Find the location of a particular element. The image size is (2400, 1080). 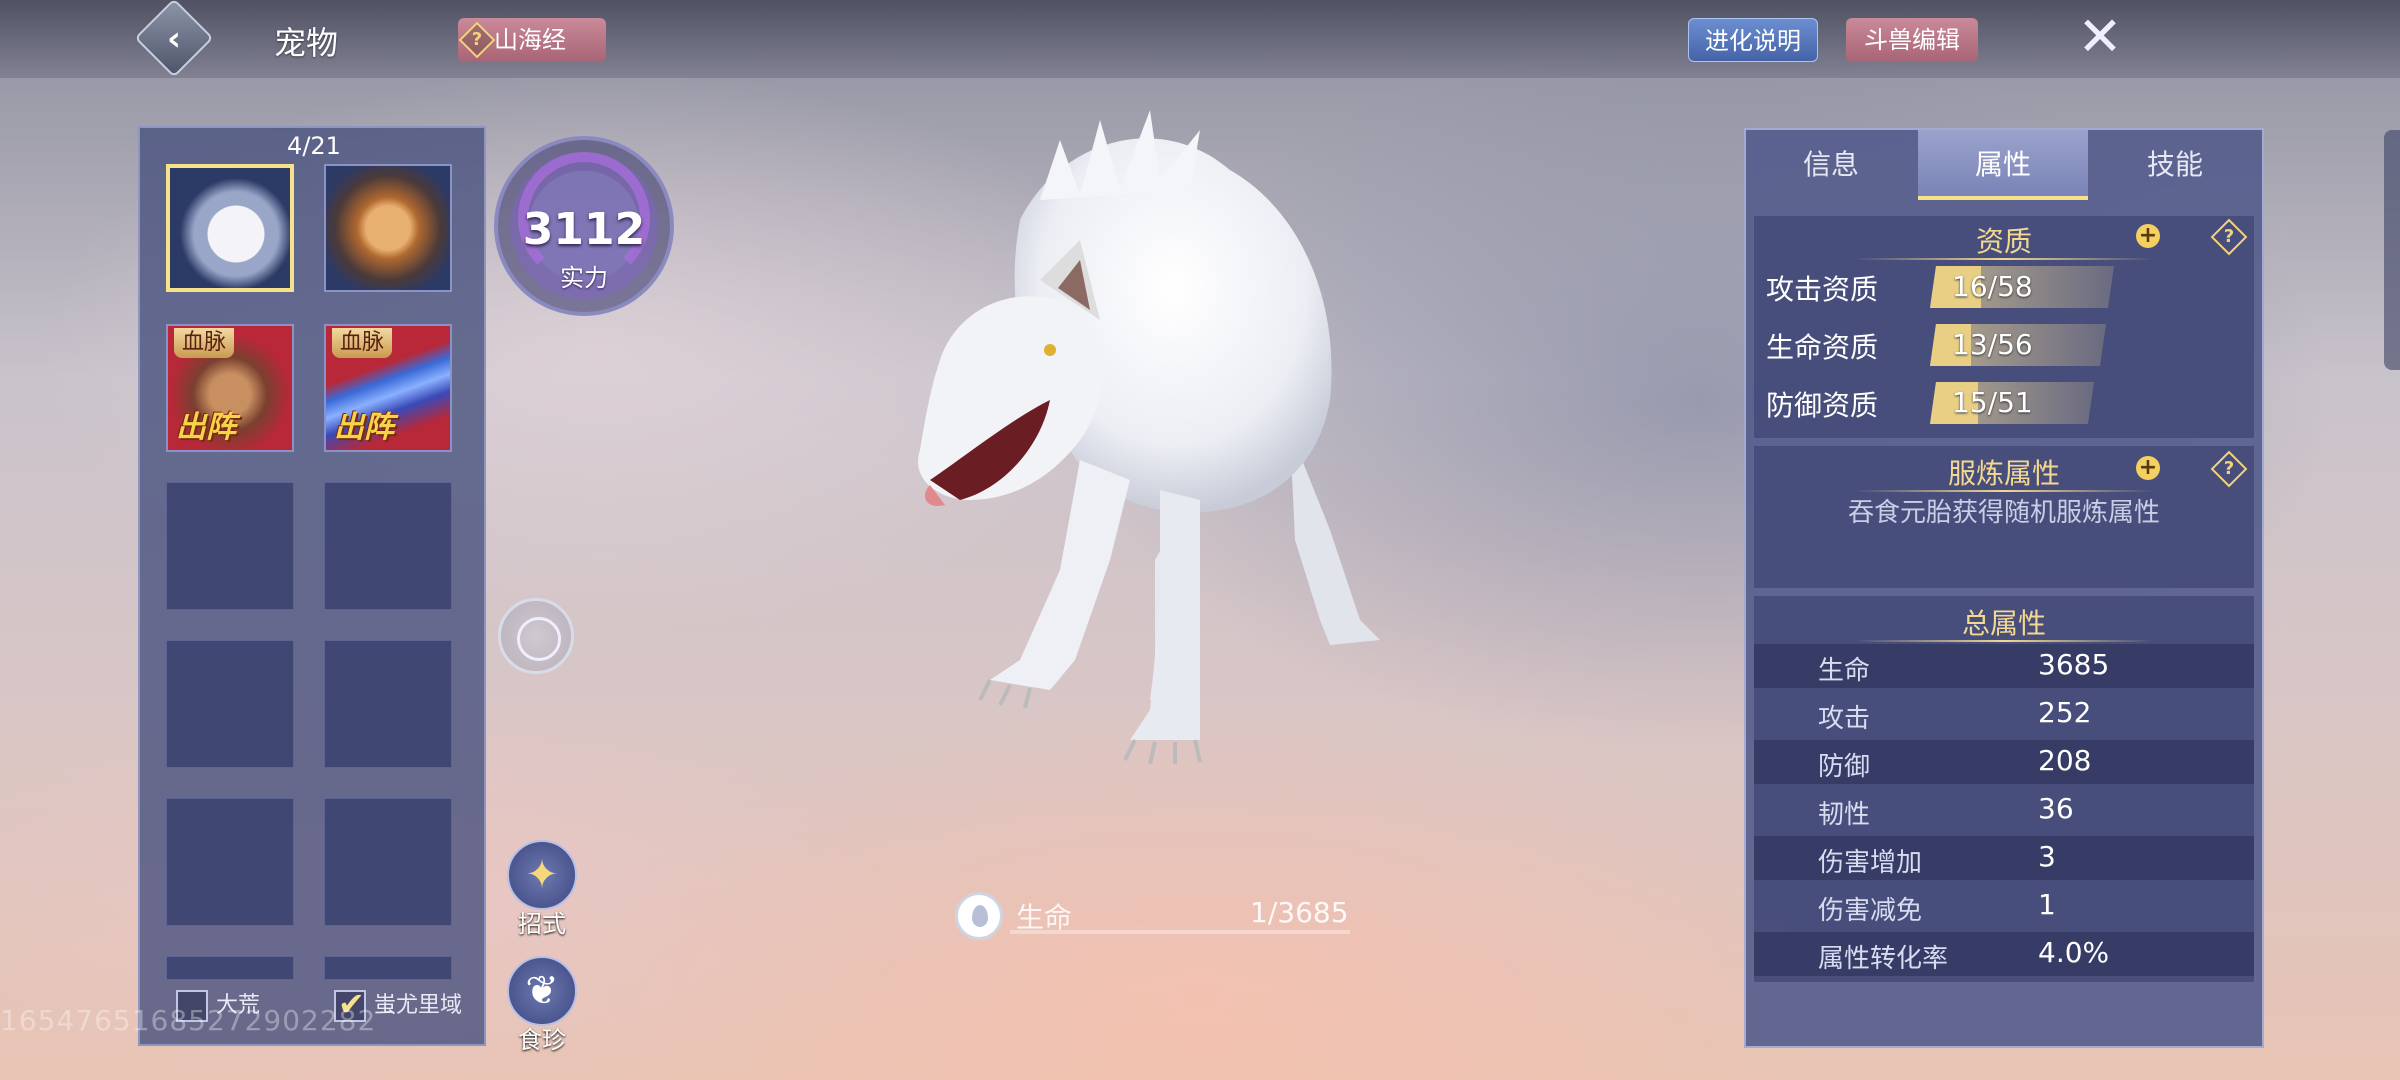

aptitude-bar: 16/58 is located at coordinates (2022, 287).